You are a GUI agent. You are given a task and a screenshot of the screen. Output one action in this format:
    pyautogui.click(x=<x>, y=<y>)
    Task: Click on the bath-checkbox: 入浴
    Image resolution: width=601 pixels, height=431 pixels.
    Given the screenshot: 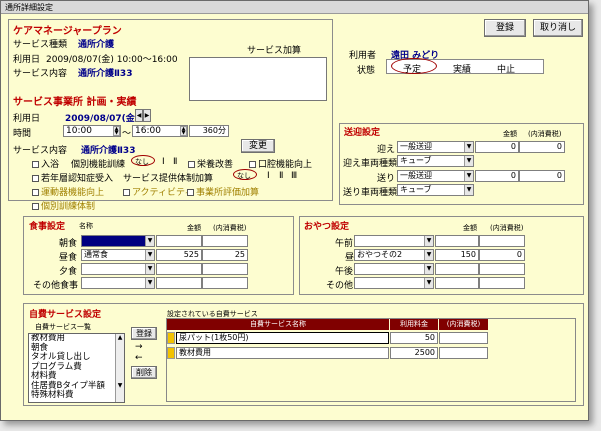 What is the action you would take?
    pyautogui.click(x=45, y=163)
    